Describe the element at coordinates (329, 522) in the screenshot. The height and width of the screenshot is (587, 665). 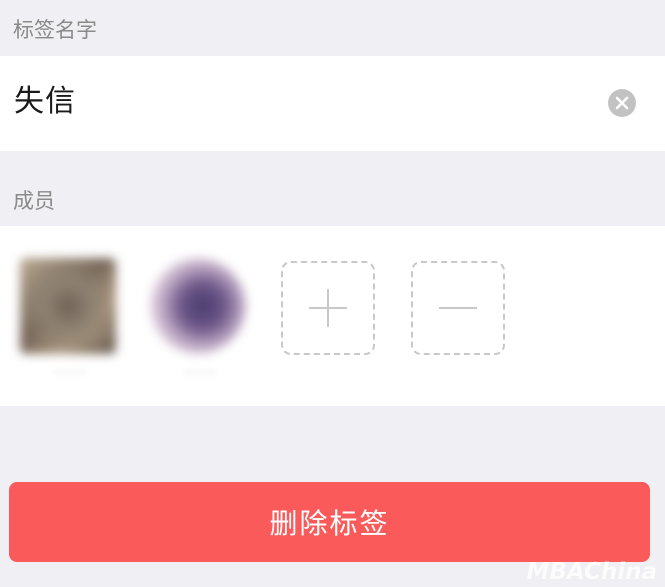
I see `delete-tag-button: 删除标签` at that location.